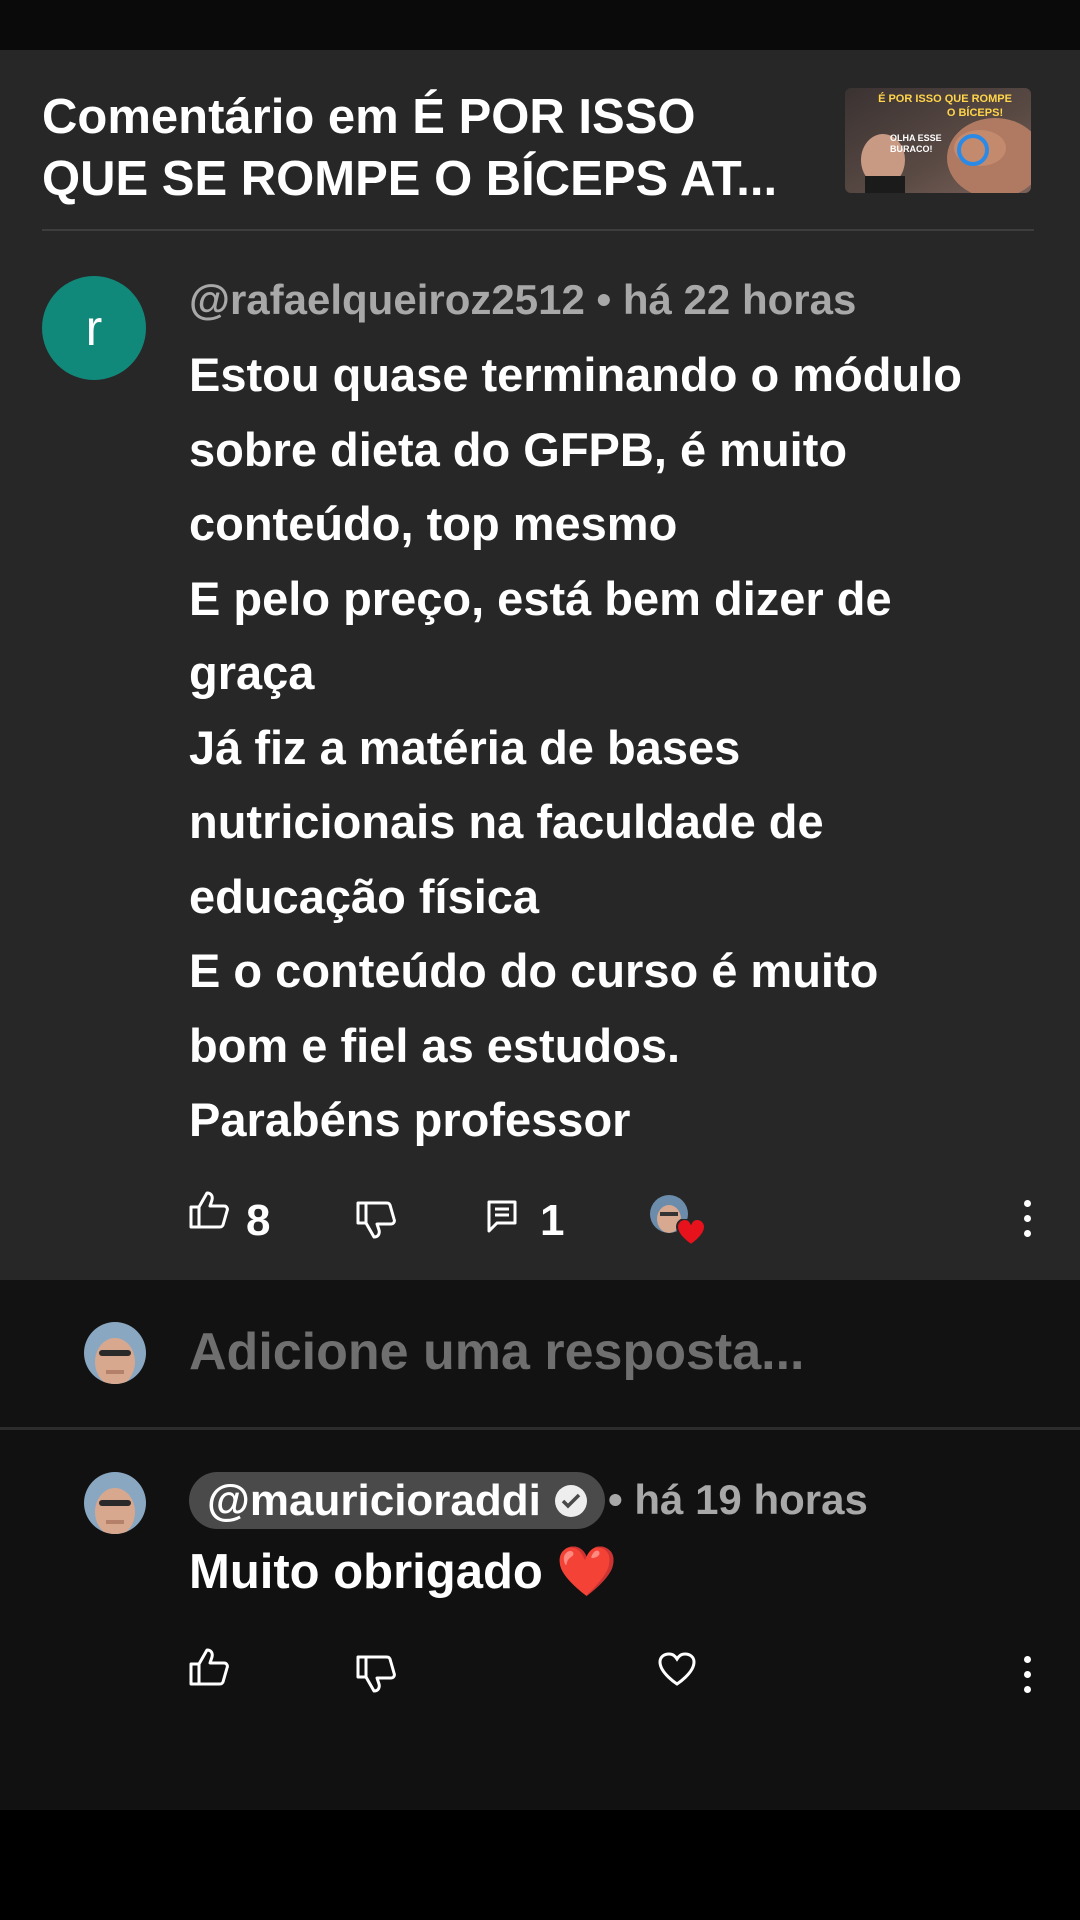 This screenshot has height=1920, width=1080. I want to click on thumbnail-badge-line2: BURACO!, so click(911, 149).